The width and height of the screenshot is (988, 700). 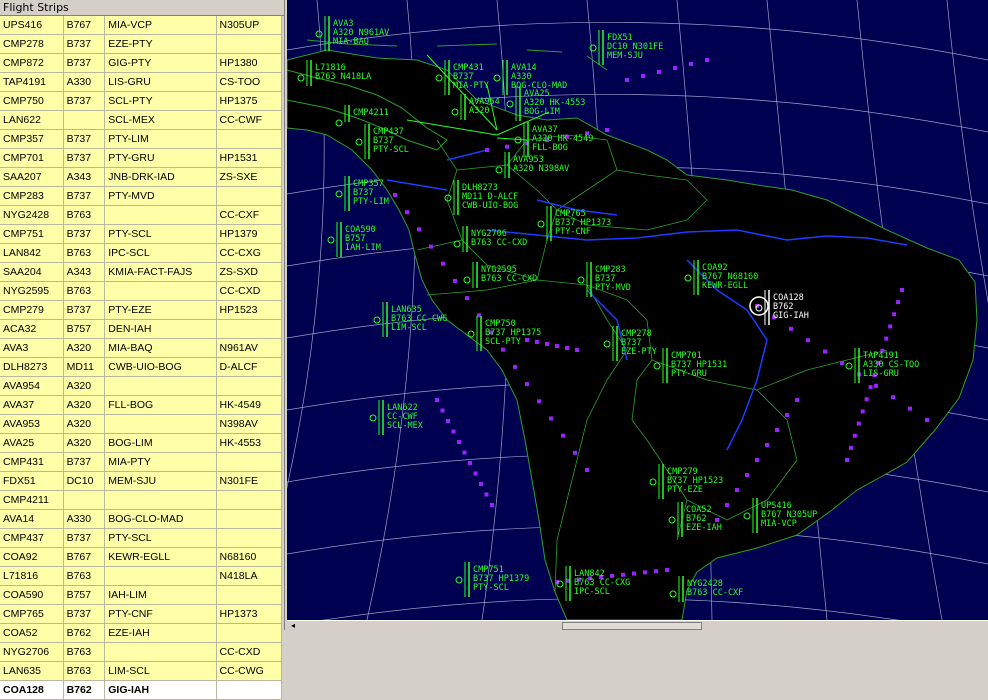 What do you see at coordinates (141, 633) in the screenshot?
I see `flight-strip-row: COA52 B762 EZE-IAH` at bounding box center [141, 633].